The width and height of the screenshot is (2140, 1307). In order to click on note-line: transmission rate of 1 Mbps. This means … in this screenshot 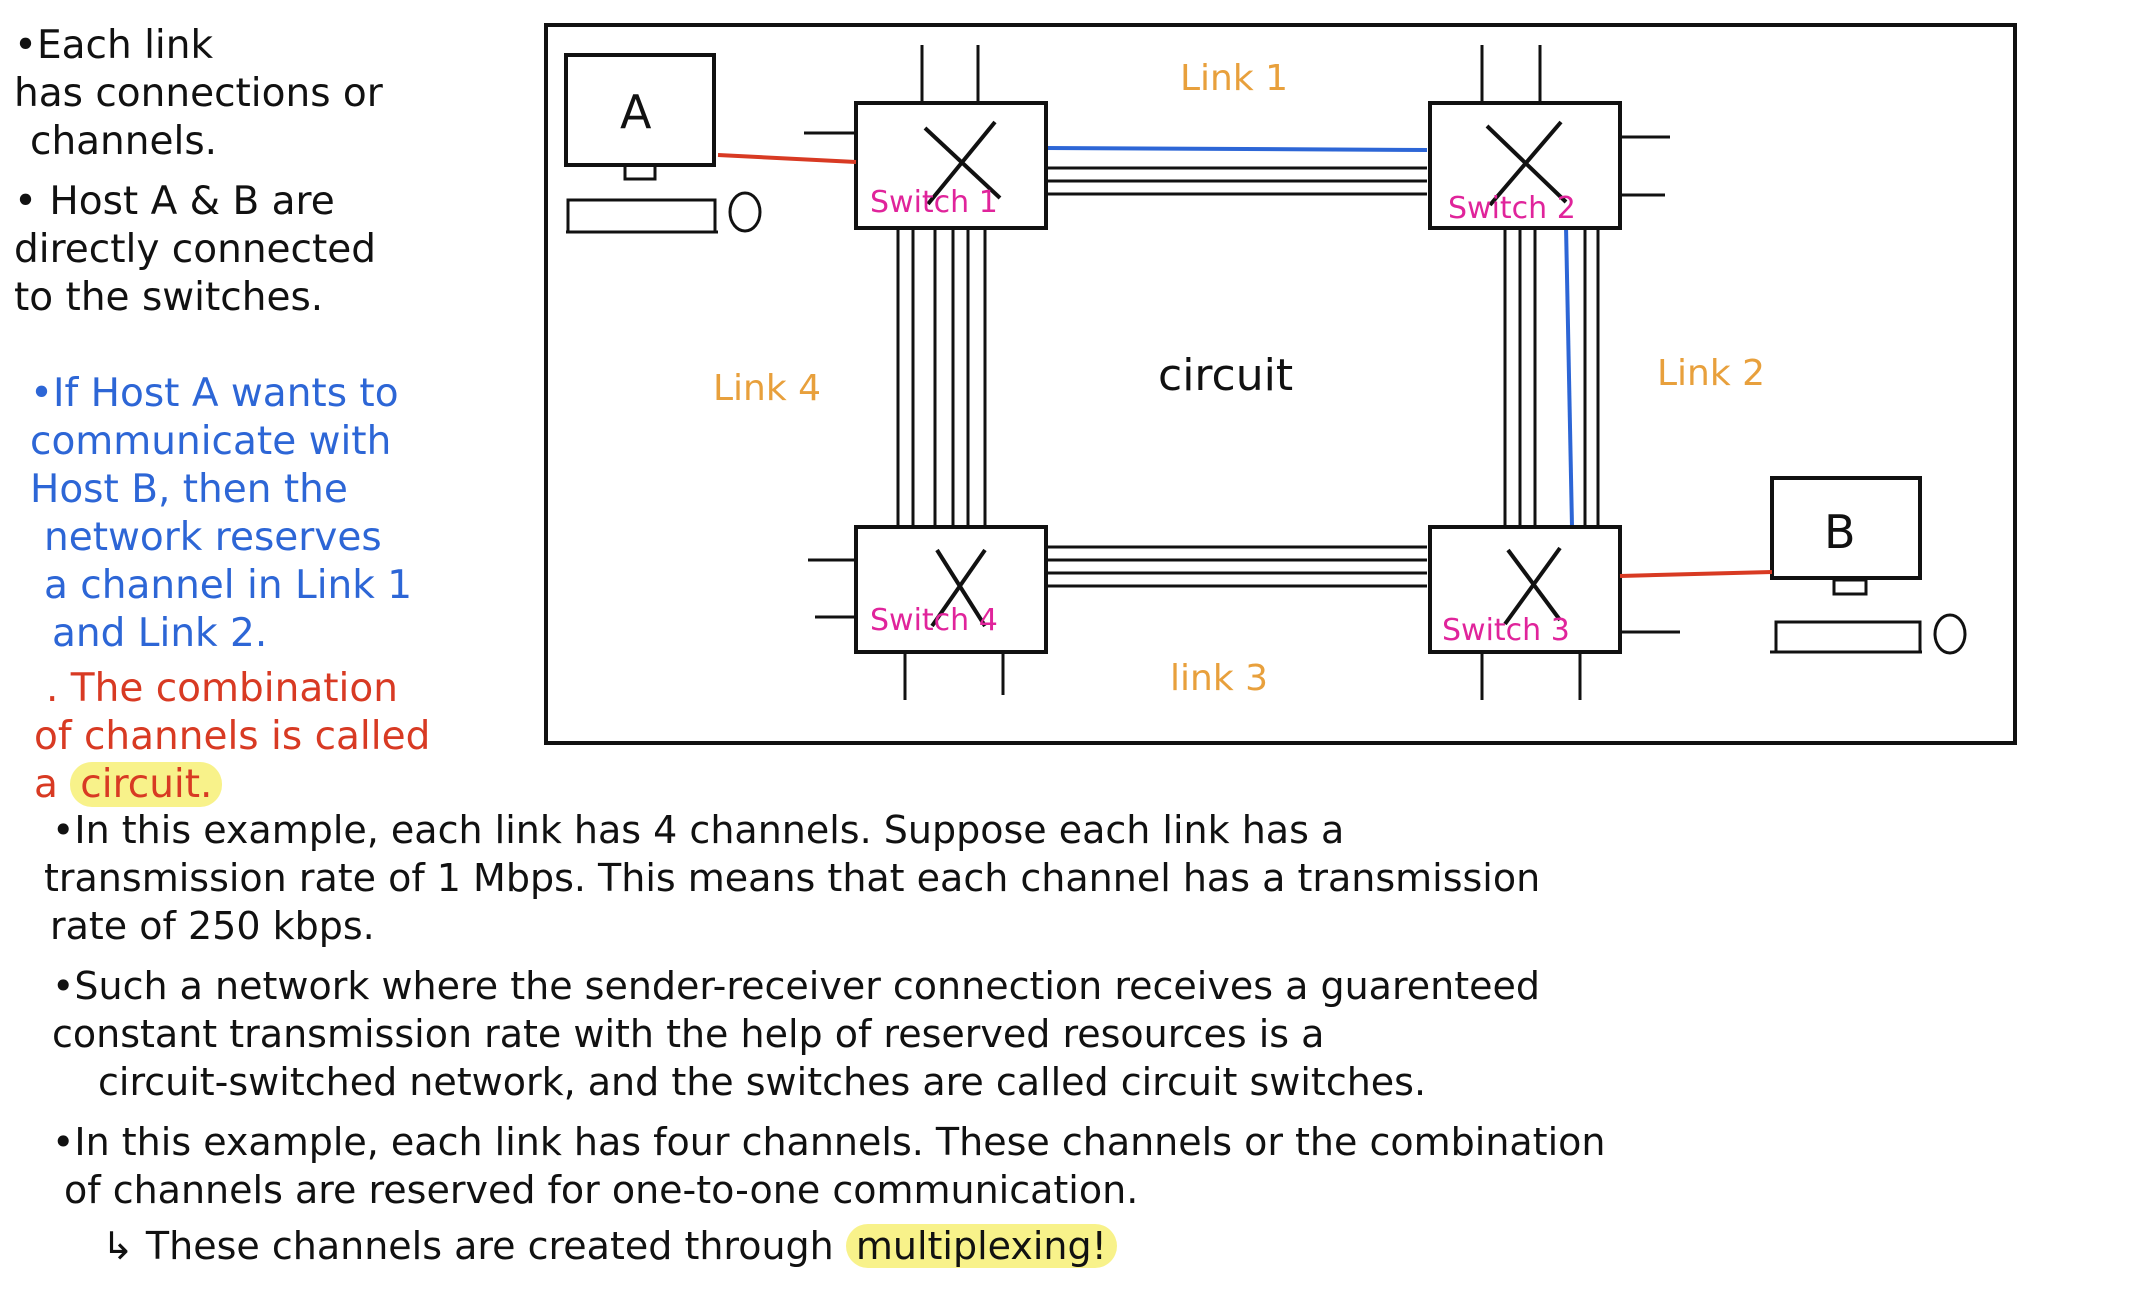, I will do `click(792, 878)`.